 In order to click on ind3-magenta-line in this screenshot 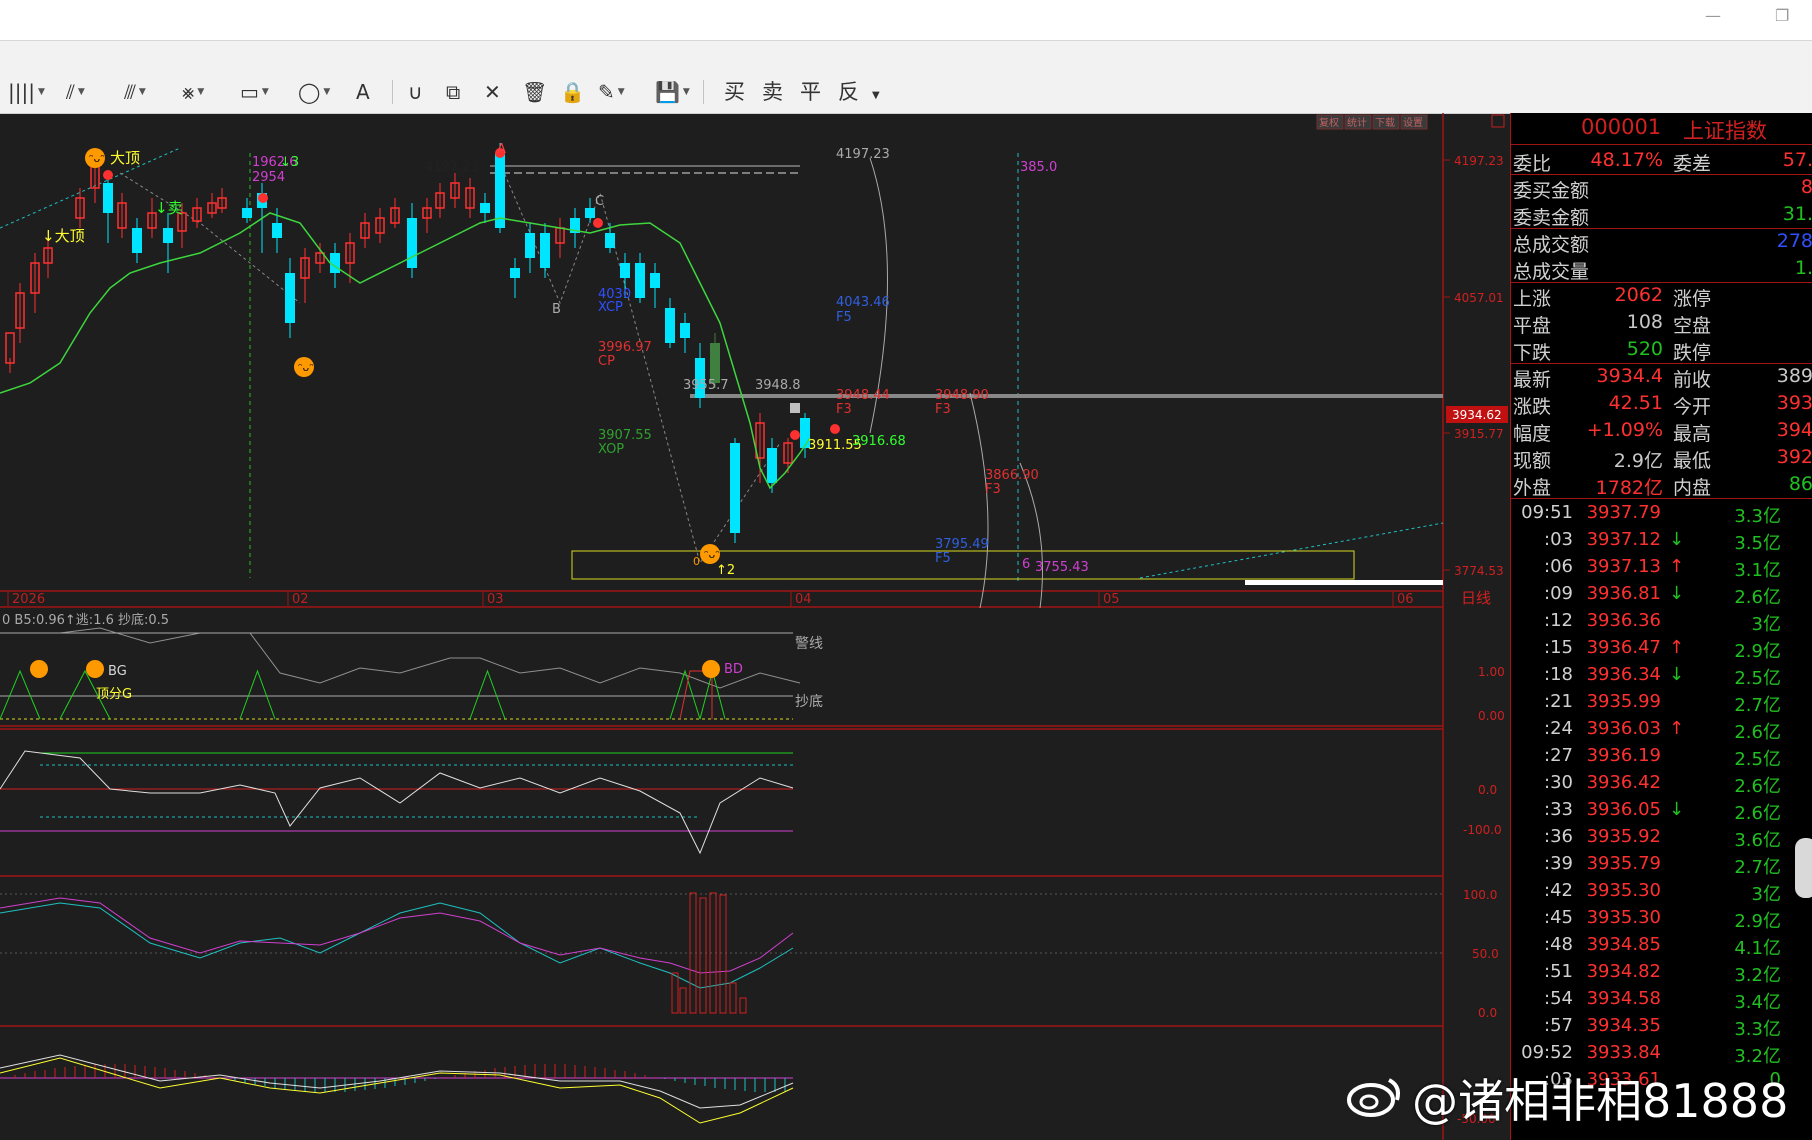, I will do `click(397, 935)`.